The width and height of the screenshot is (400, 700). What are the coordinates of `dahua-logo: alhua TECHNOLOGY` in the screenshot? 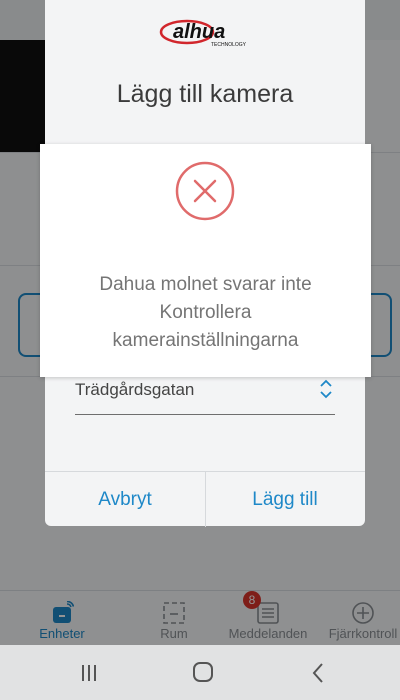 It's located at (203, 33).